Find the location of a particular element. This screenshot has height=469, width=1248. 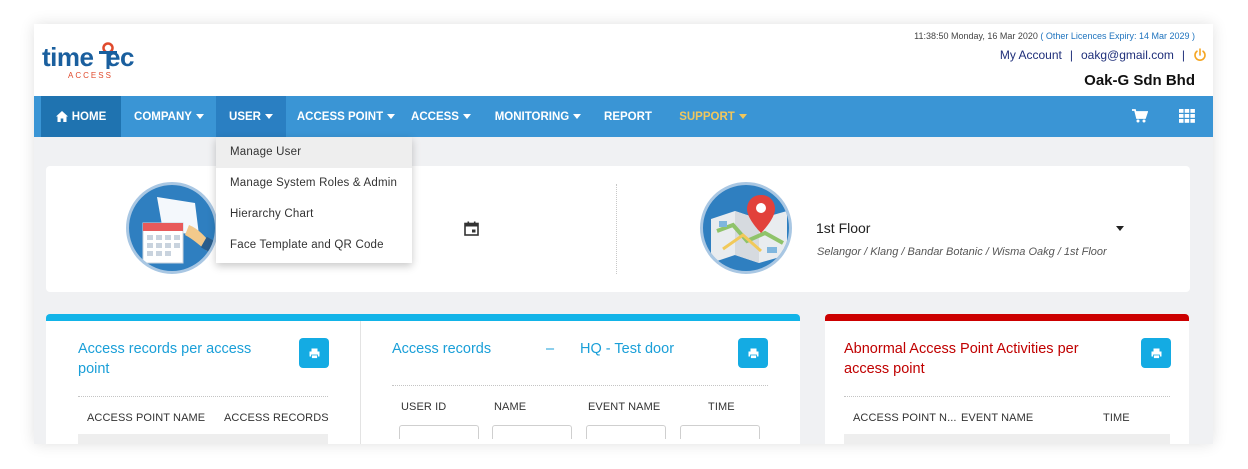

map-illustration is located at coordinates (746, 228).